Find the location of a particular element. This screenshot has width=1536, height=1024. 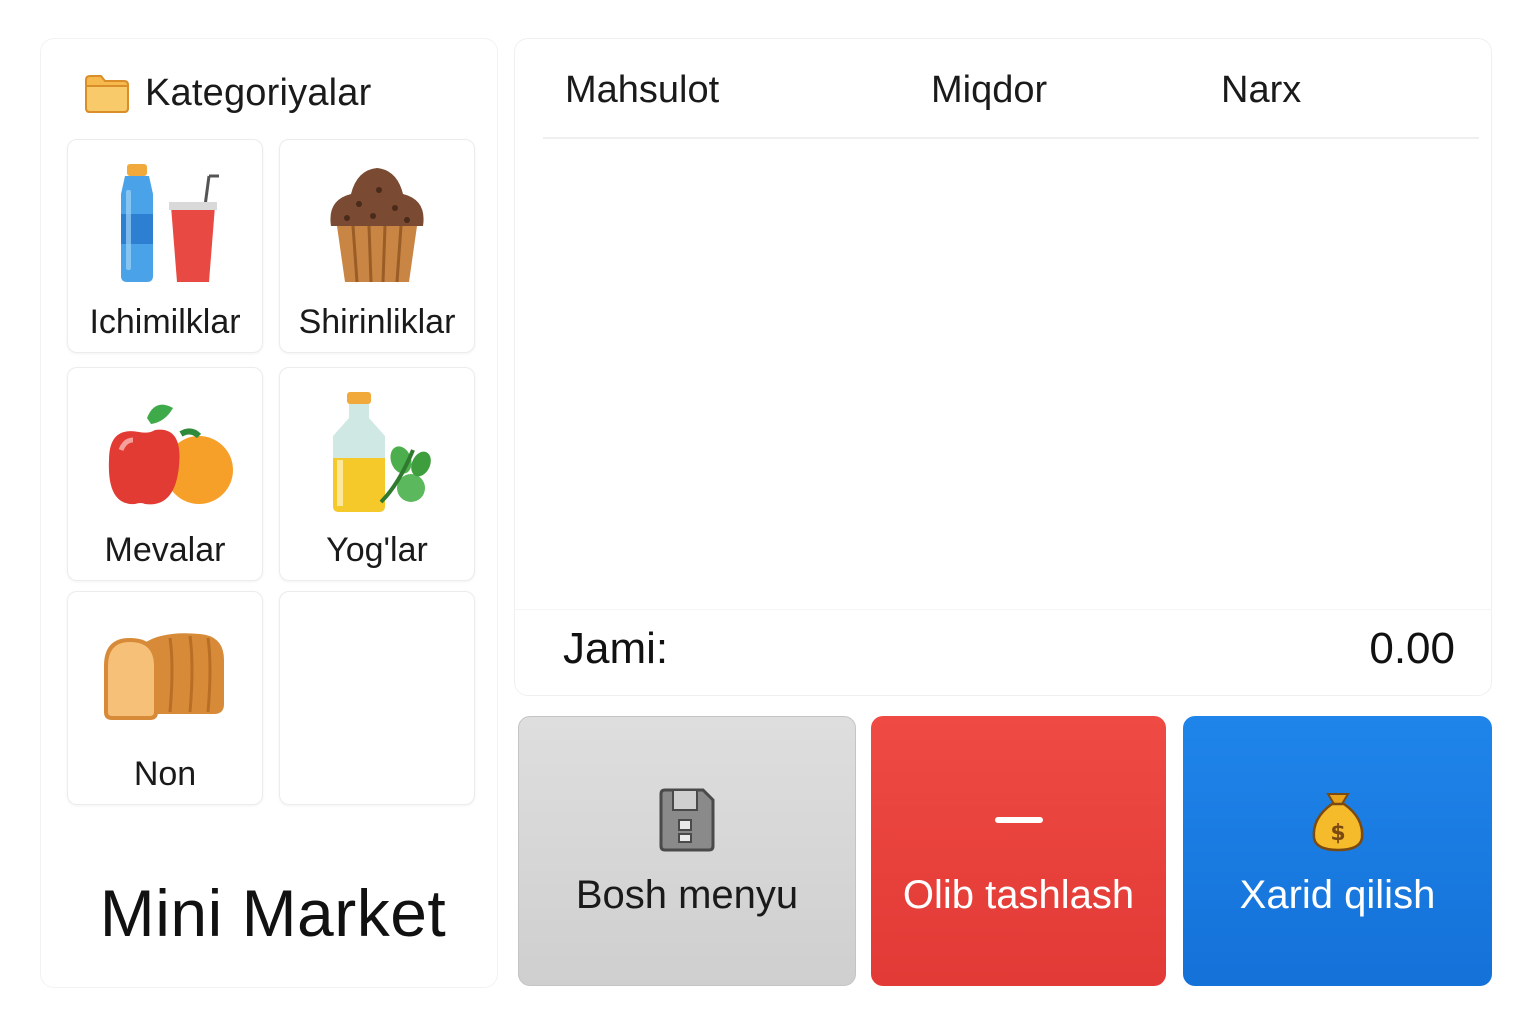

category-label: Non is located at coordinates (165, 774).